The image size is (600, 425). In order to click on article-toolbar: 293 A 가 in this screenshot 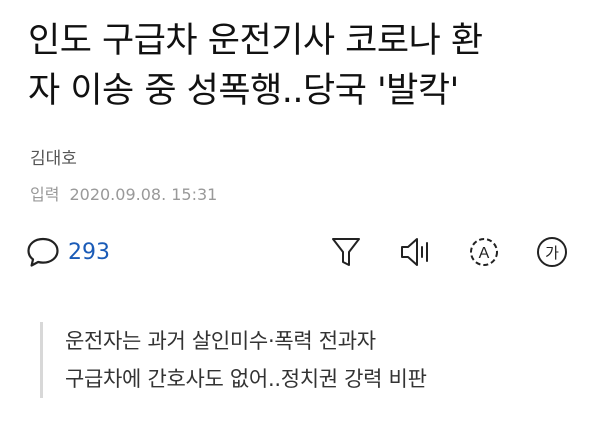, I will do `click(300, 254)`.